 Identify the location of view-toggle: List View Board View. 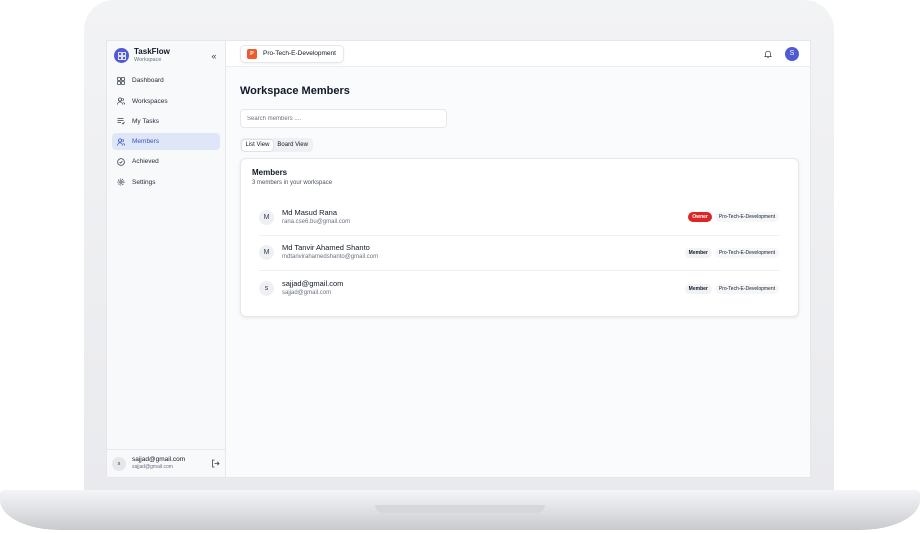
(277, 145).